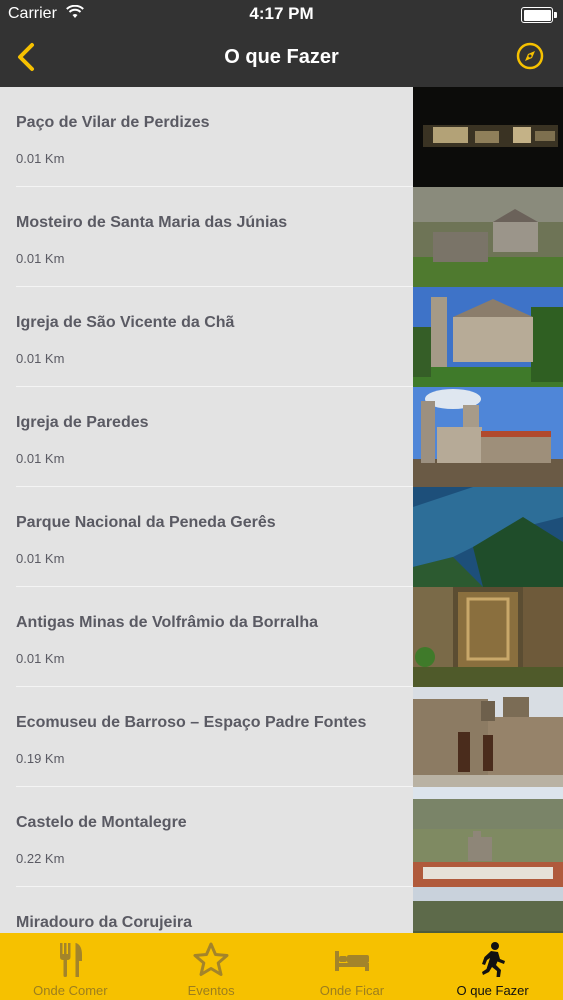 This screenshot has height=1000, width=563. I want to click on tab-label: O que Fazer, so click(492, 990).